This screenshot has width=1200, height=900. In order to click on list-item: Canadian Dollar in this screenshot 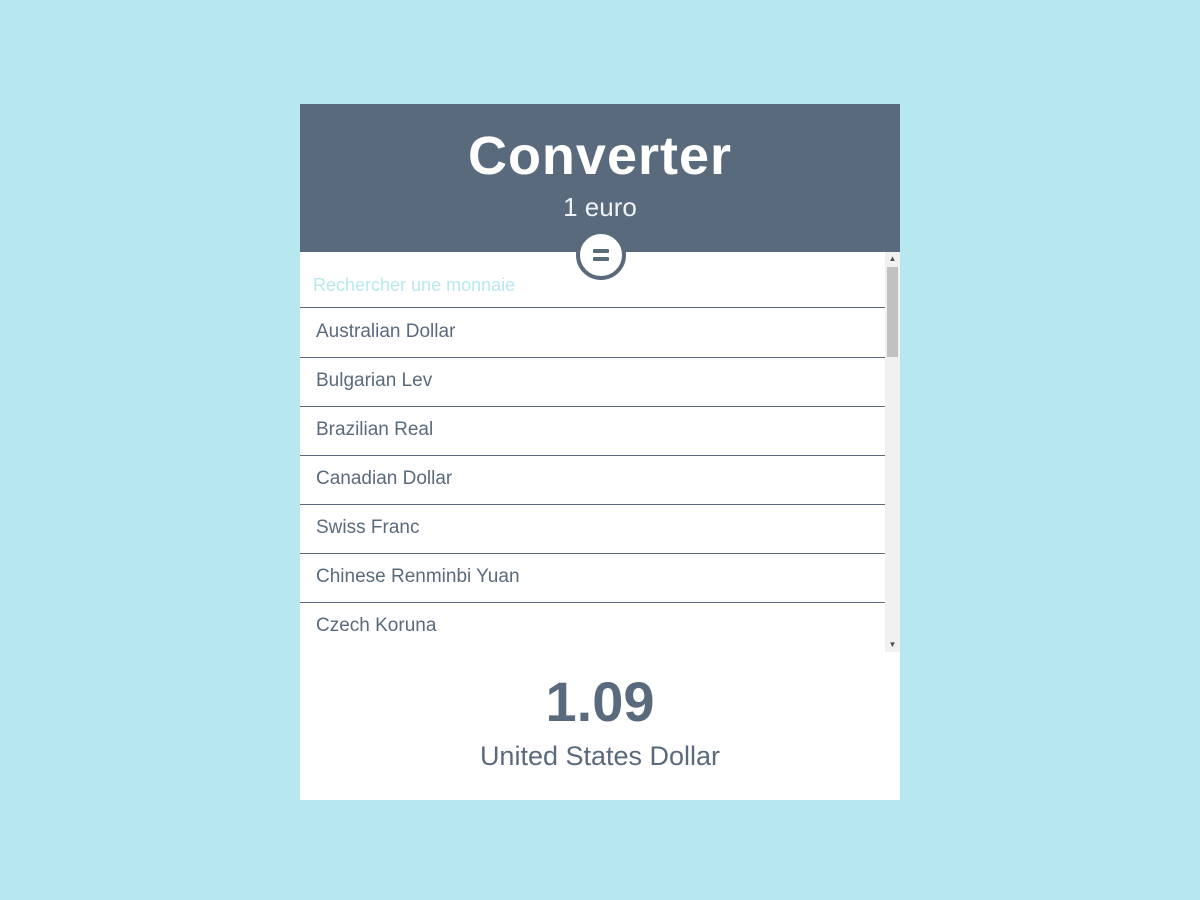, I will do `click(592, 480)`.